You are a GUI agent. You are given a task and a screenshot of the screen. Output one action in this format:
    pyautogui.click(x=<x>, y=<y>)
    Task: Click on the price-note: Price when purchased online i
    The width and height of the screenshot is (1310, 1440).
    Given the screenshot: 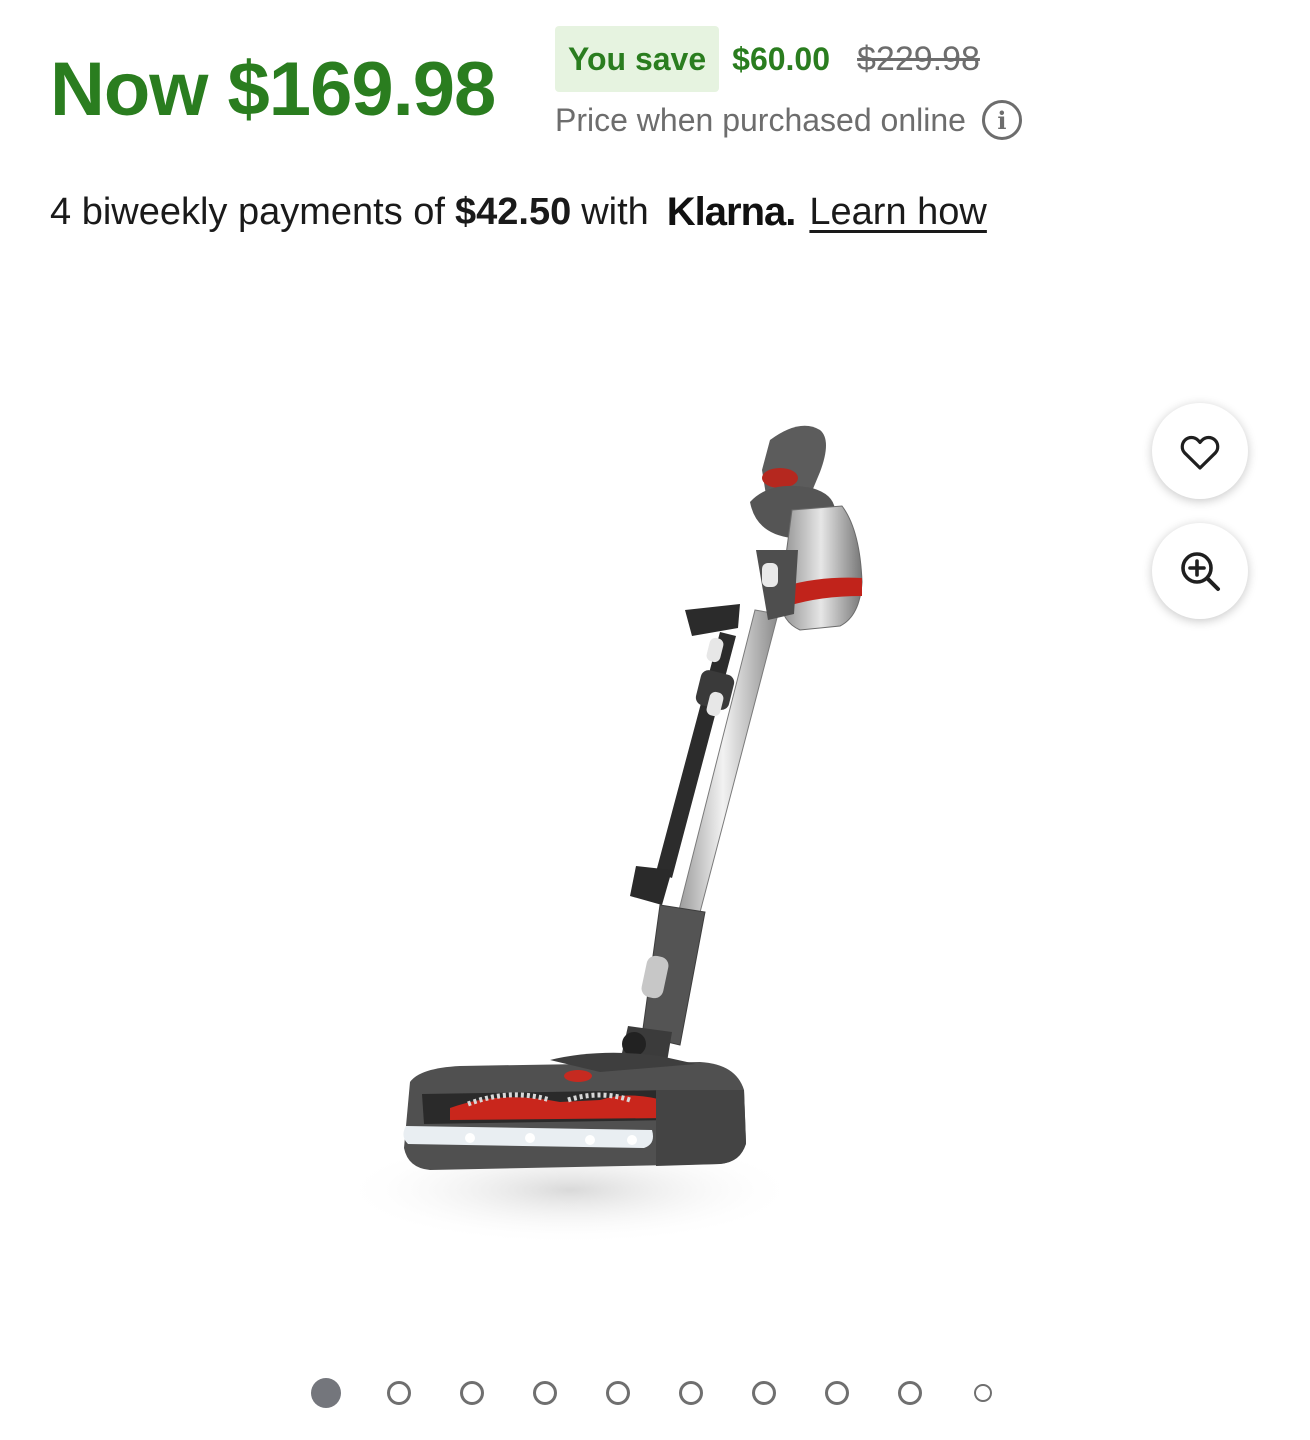 What is the action you would take?
    pyautogui.click(x=788, y=120)
    